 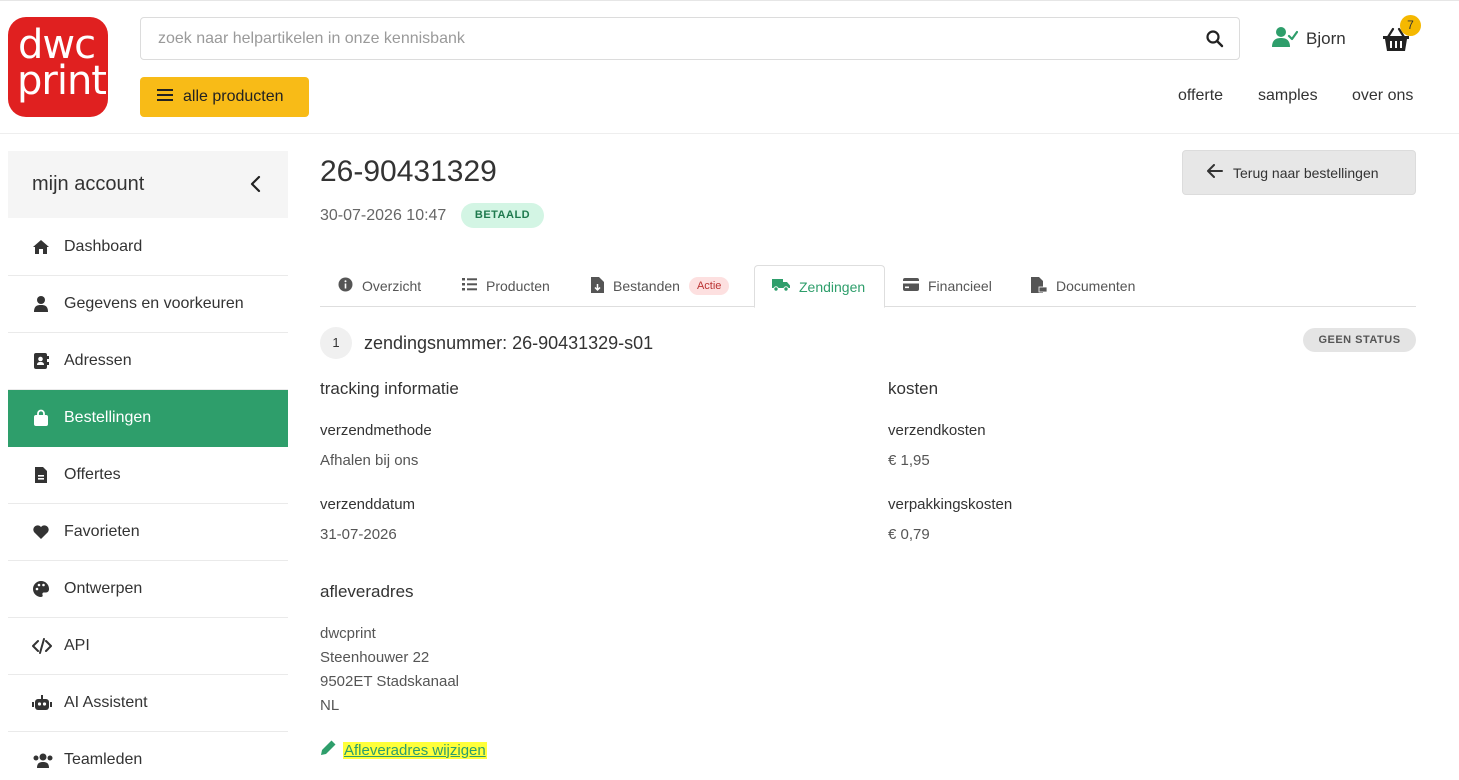 What do you see at coordinates (1359, 340) in the screenshot?
I see `shipment-status-badge: GEEN STATUS` at bounding box center [1359, 340].